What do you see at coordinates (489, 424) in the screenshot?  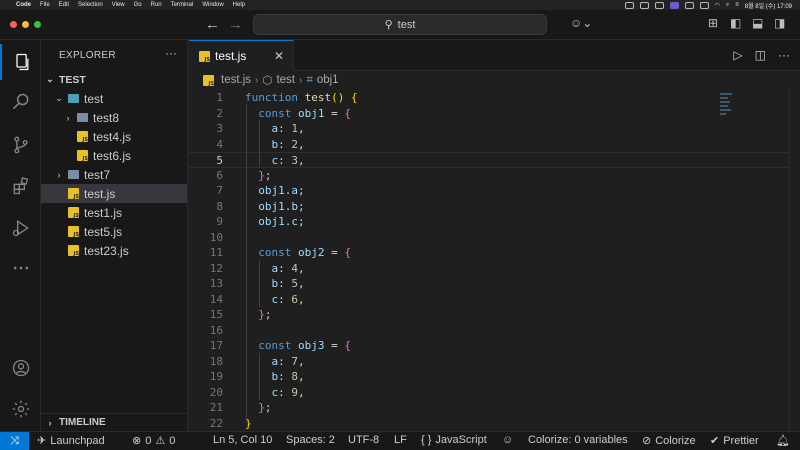 I see `code-line: 22}` at bounding box center [489, 424].